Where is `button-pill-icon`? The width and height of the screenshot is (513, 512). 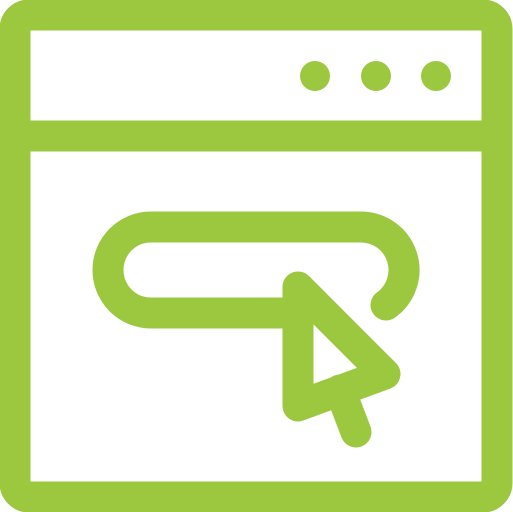 button-pill-icon is located at coordinates (256, 270).